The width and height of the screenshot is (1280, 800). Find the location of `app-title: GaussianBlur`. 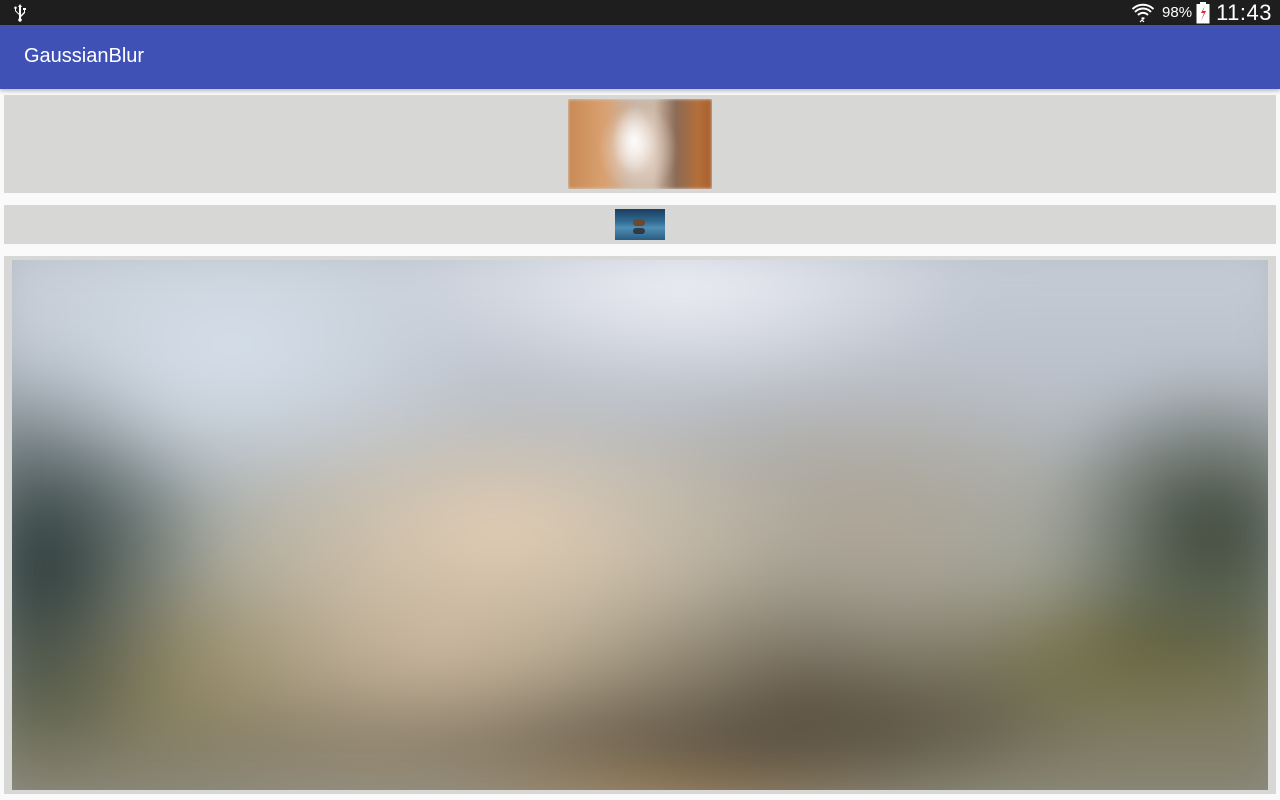

app-title: GaussianBlur is located at coordinates (84, 56).